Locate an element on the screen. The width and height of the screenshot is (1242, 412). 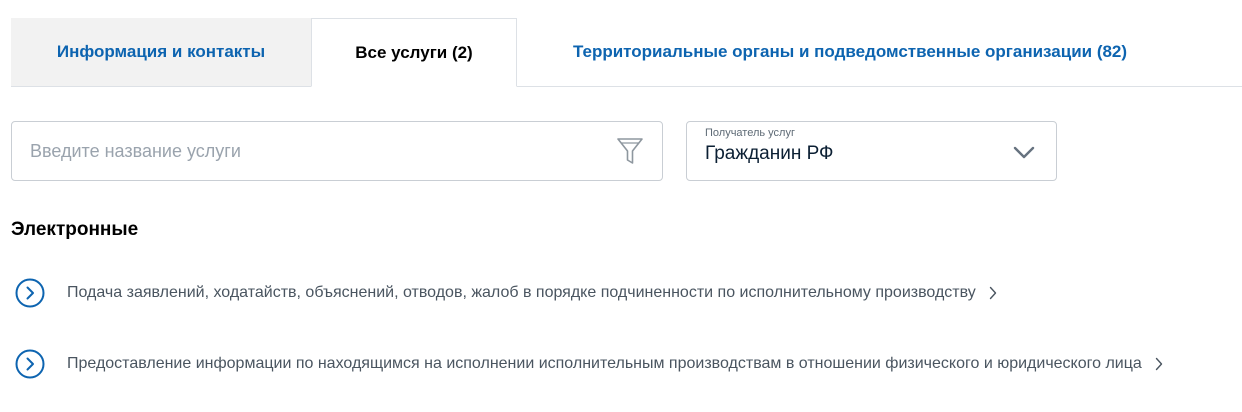
recipient-select-label: Получатель услуг is located at coordinates (750, 133).